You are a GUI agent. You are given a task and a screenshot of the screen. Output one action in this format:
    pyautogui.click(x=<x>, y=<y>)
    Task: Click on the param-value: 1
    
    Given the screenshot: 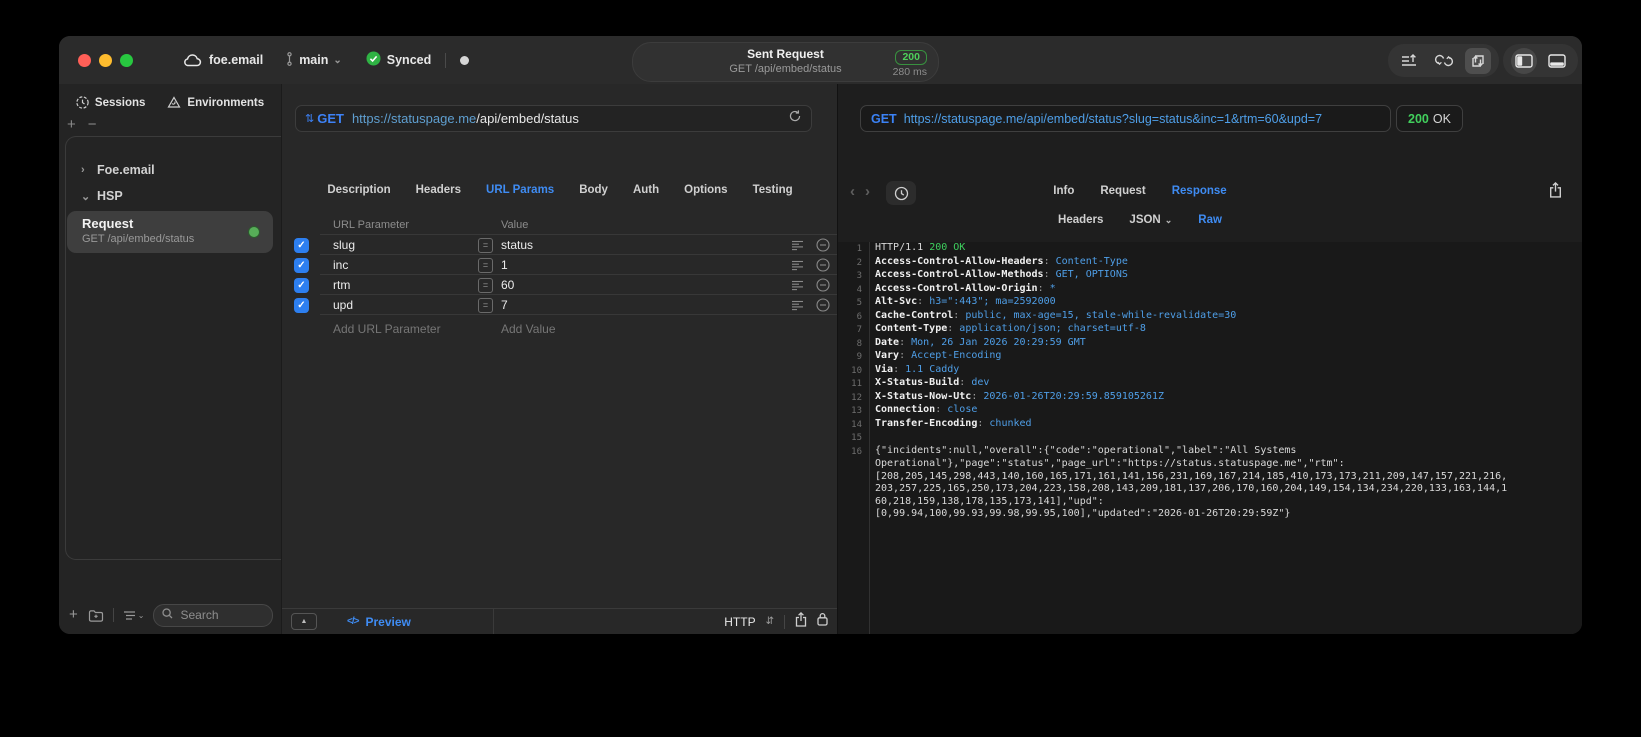 What is the action you would take?
    pyautogui.click(x=504, y=265)
    